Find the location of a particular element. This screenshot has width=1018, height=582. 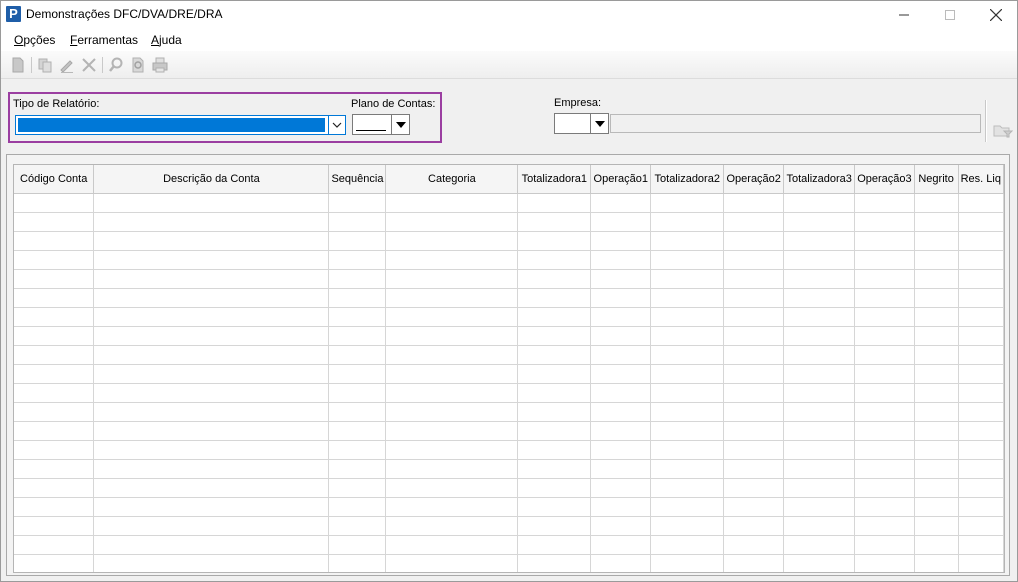

tipo-relatorio-dropdown-button is located at coordinates (336, 125).